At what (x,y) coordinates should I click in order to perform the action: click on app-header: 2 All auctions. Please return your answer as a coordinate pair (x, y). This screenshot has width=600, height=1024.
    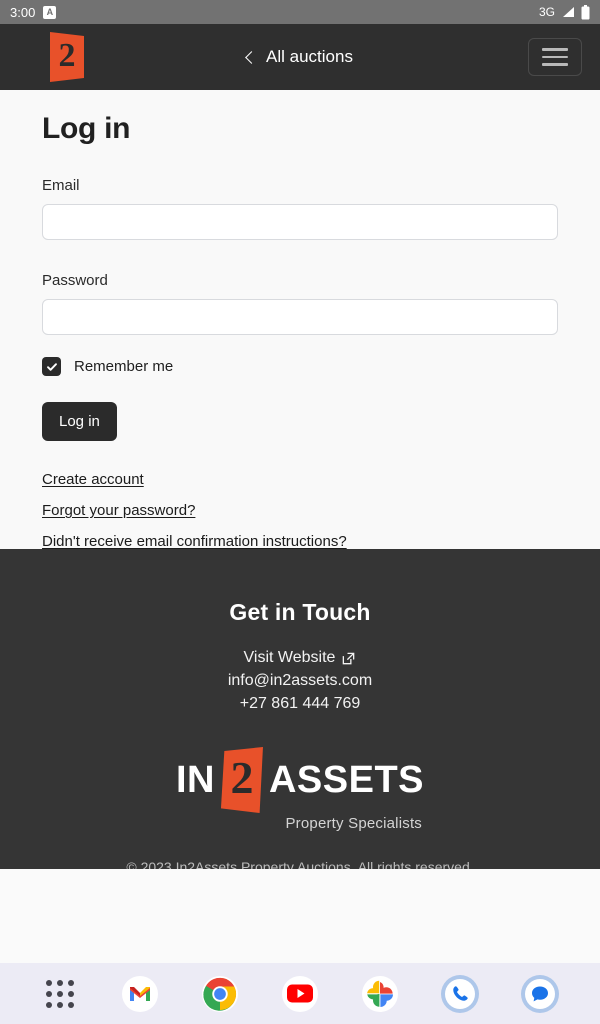
    Looking at the image, I should click on (300, 57).